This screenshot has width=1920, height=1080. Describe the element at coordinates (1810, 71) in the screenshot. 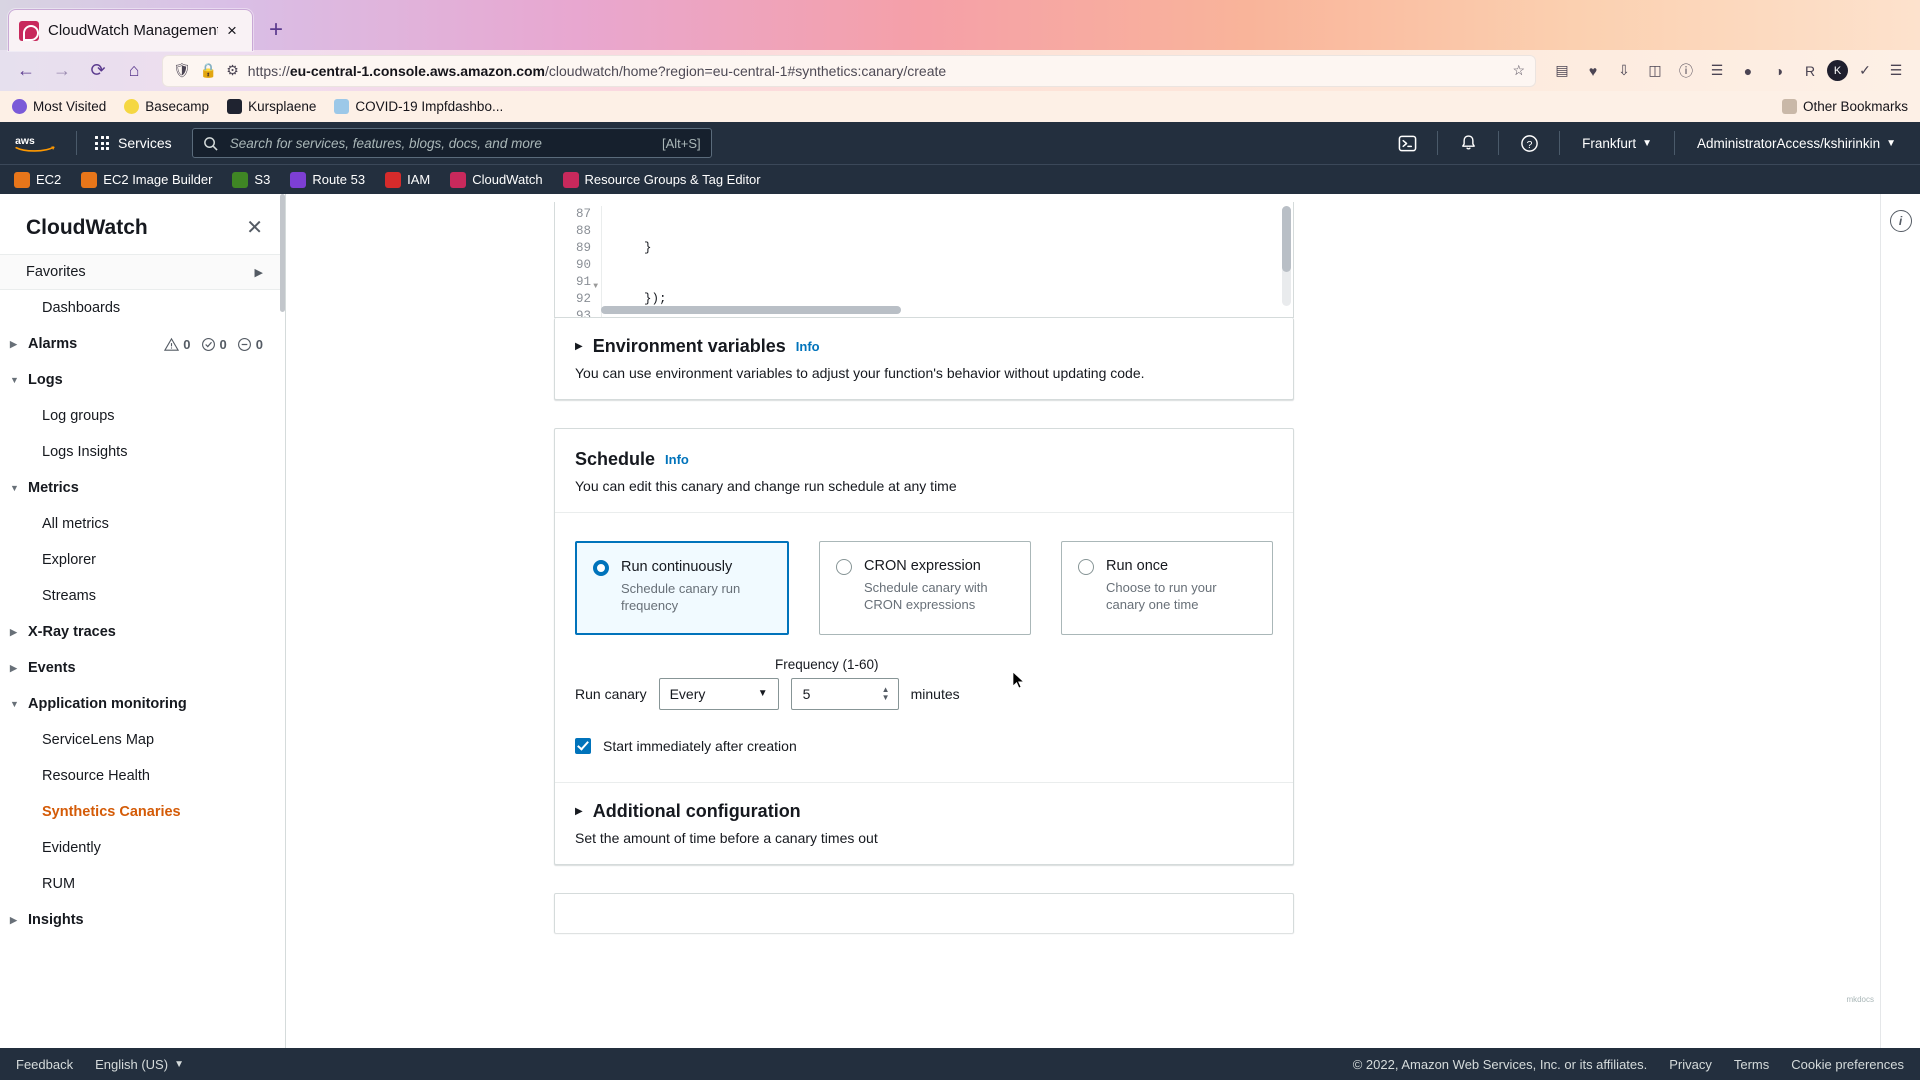

I see `extension-r-icon: R` at that location.